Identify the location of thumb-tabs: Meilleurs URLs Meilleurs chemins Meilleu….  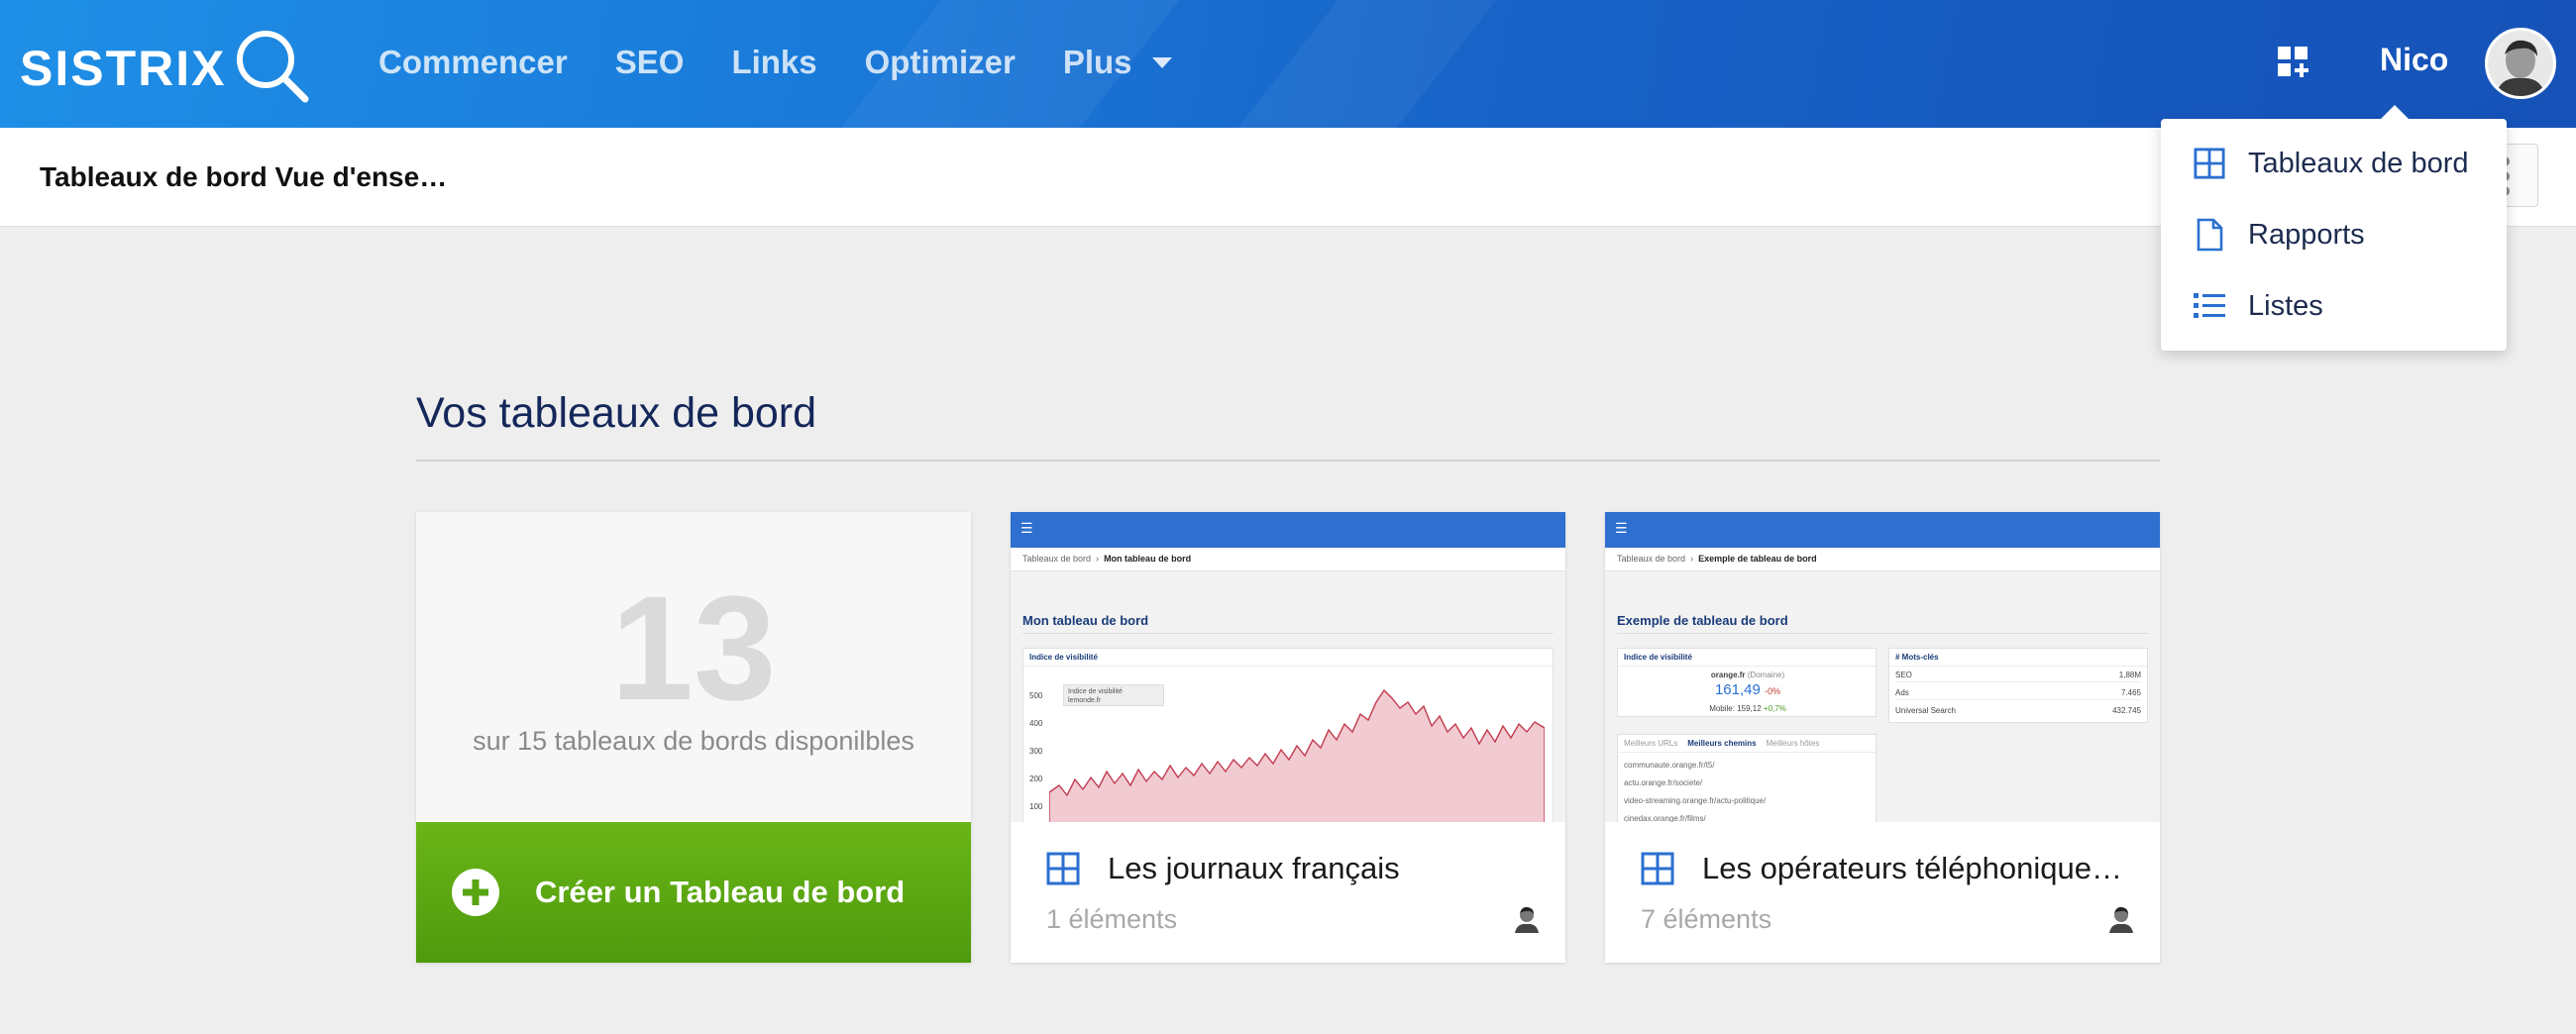
(1747, 744).